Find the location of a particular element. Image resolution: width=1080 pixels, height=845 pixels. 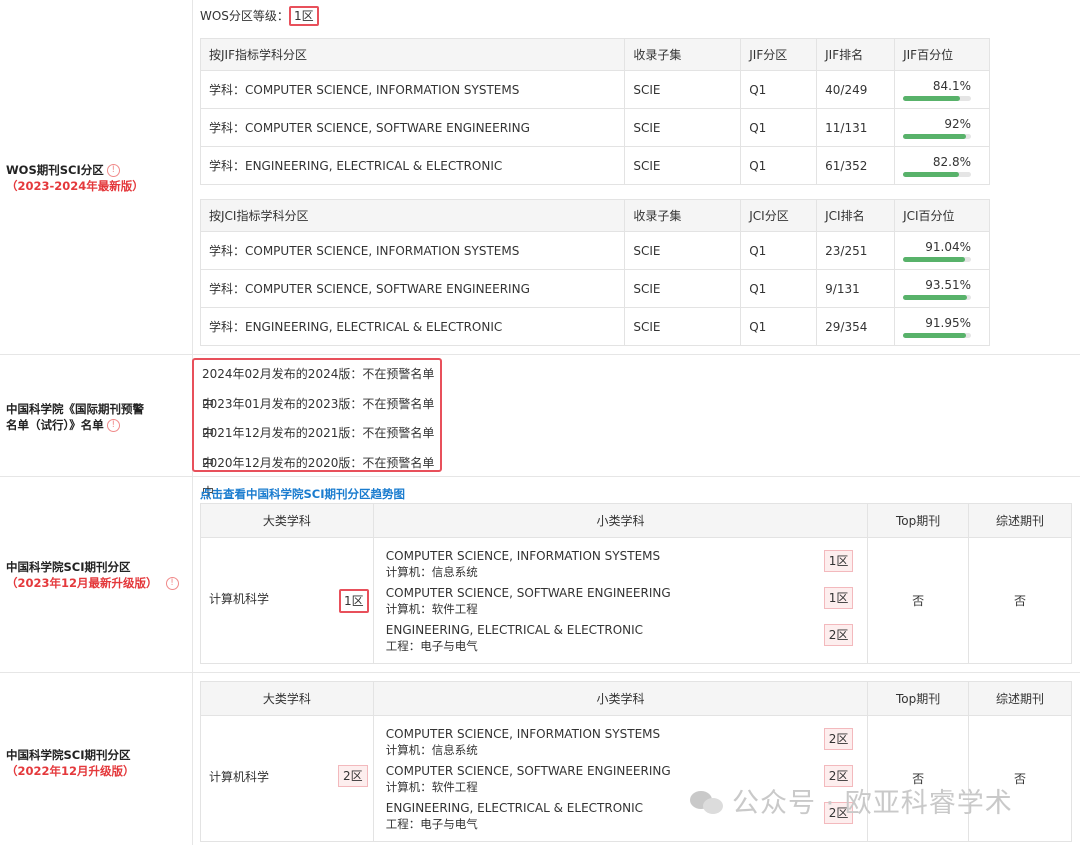

jif-header-3: JIF排名 is located at coordinates (856, 54).